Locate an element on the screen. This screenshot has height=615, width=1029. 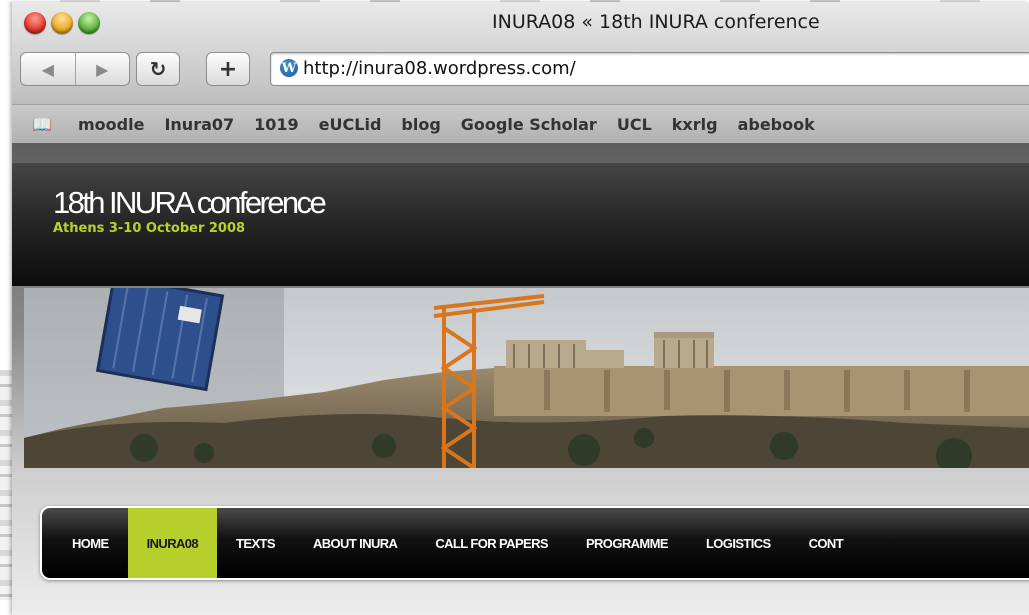
address-bar: W http://inura08.wordpress.com/ is located at coordinates (649, 69).